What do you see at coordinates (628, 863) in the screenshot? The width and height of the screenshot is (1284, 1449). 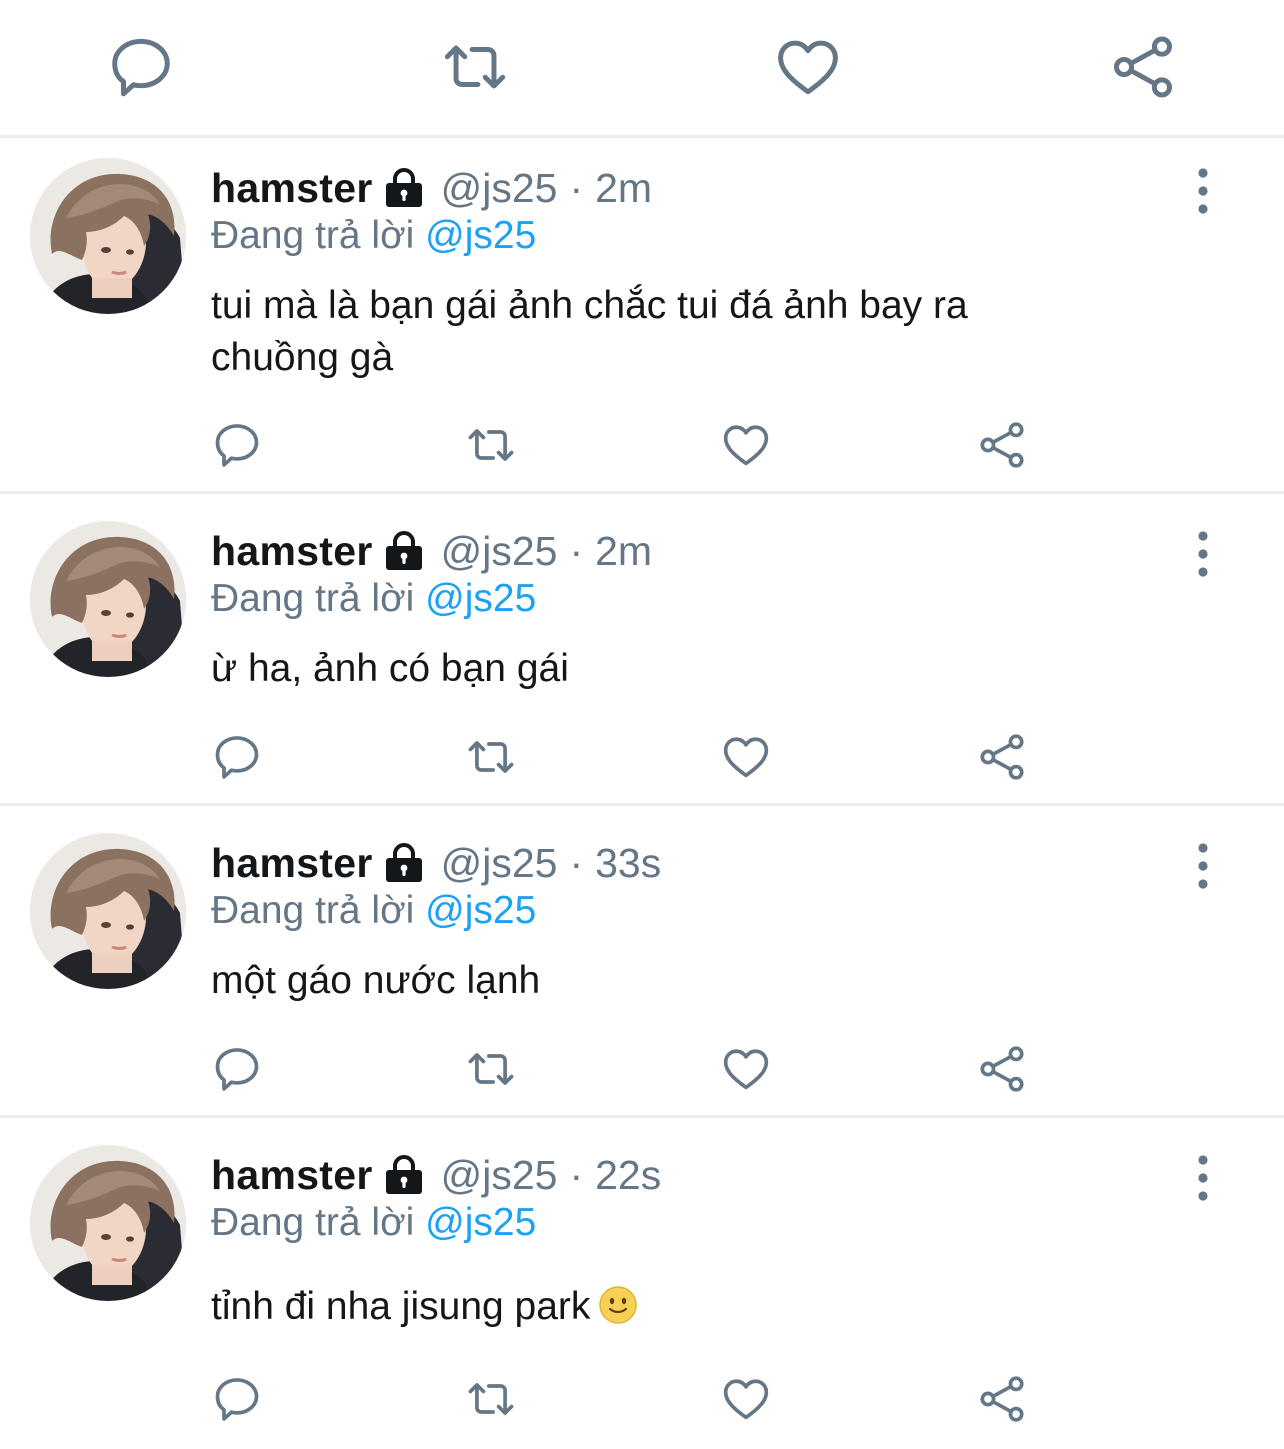 I see `timestamp: 33s` at bounding box center [628, 863].